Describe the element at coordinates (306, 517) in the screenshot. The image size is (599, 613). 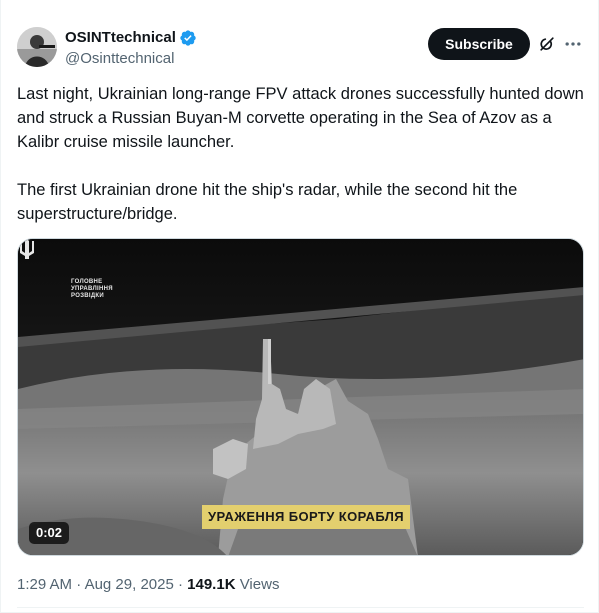
I see `video-caption: УРАЖЕННЯ БОРТУ КОРАБЛЯ` at that location.